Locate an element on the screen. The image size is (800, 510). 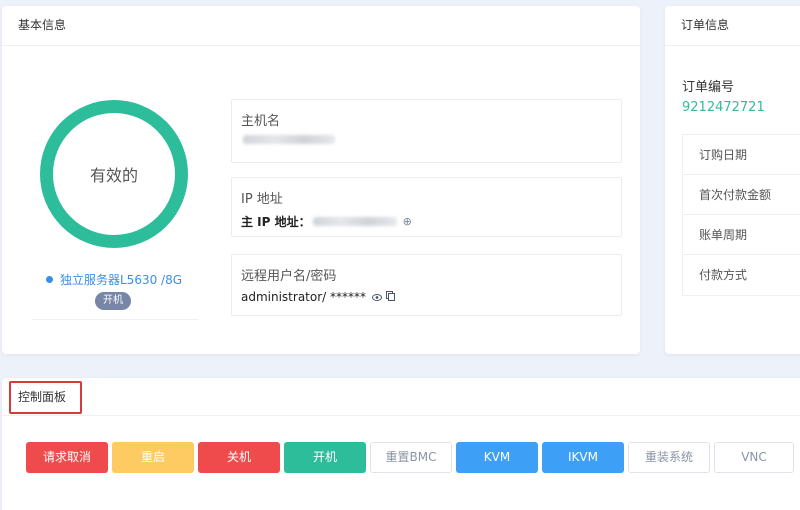
reboot-button: 重启 is located at coordinates (153, 457).